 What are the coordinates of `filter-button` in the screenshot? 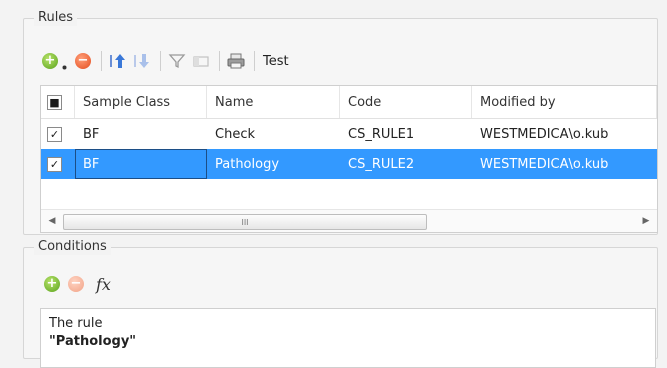 It's located at (177, 61).